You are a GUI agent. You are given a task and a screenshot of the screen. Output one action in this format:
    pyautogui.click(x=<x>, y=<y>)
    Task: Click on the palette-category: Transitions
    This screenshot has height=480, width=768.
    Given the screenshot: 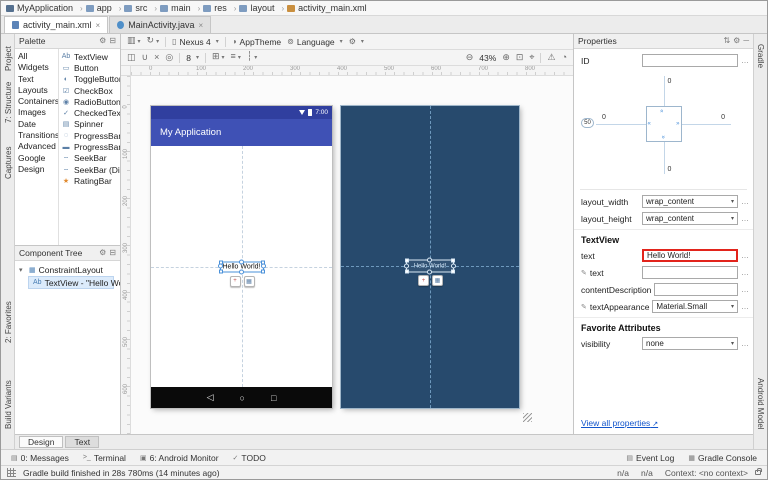 What is the action you would take?
    pyautogui.click(x=36, y=135)
    